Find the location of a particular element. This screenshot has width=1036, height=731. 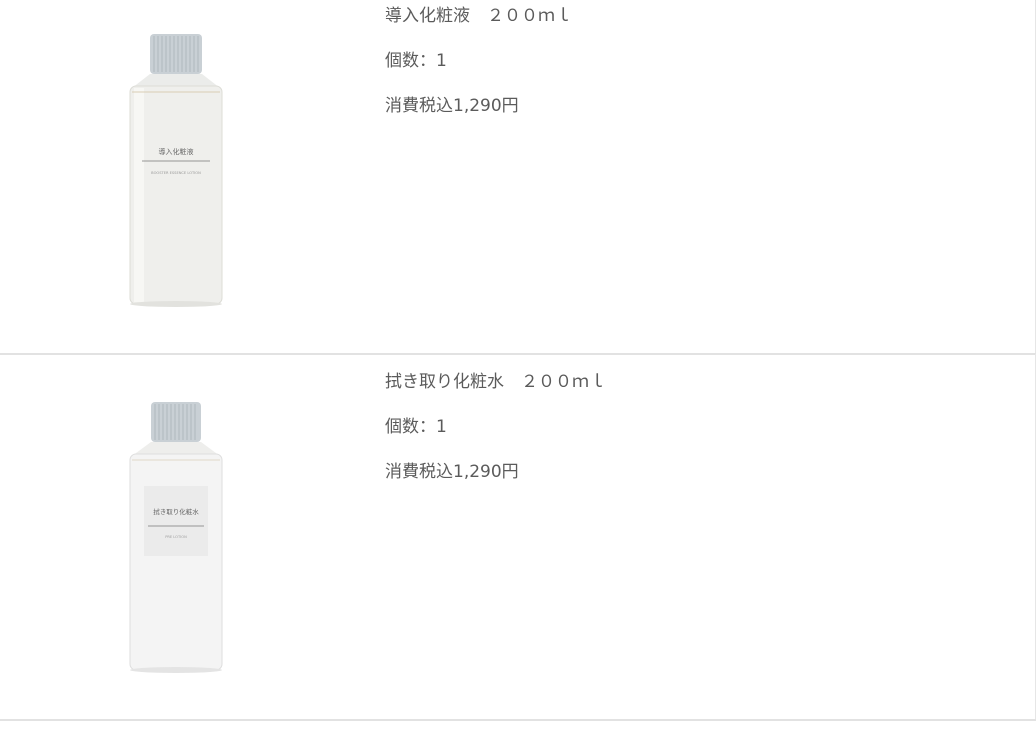

bottle-label-en: PRE LOTION is located at coordinates (176, 537).